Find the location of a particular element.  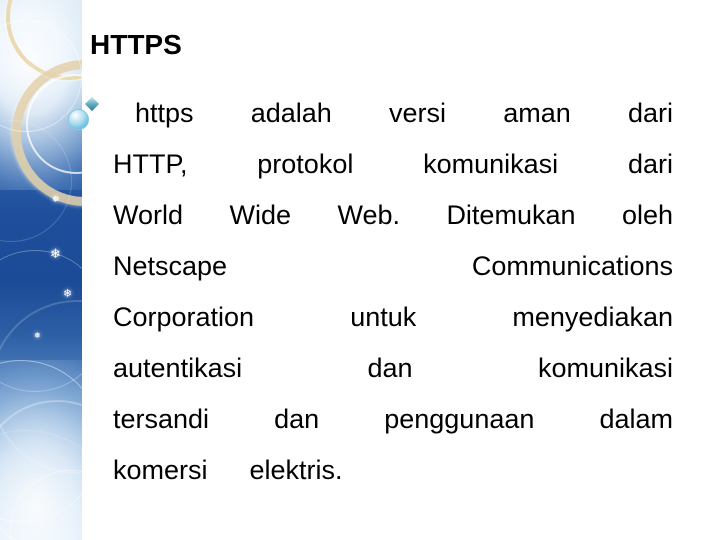

text-line: https adalah versi aman dari is located at coordinates (393, 113).